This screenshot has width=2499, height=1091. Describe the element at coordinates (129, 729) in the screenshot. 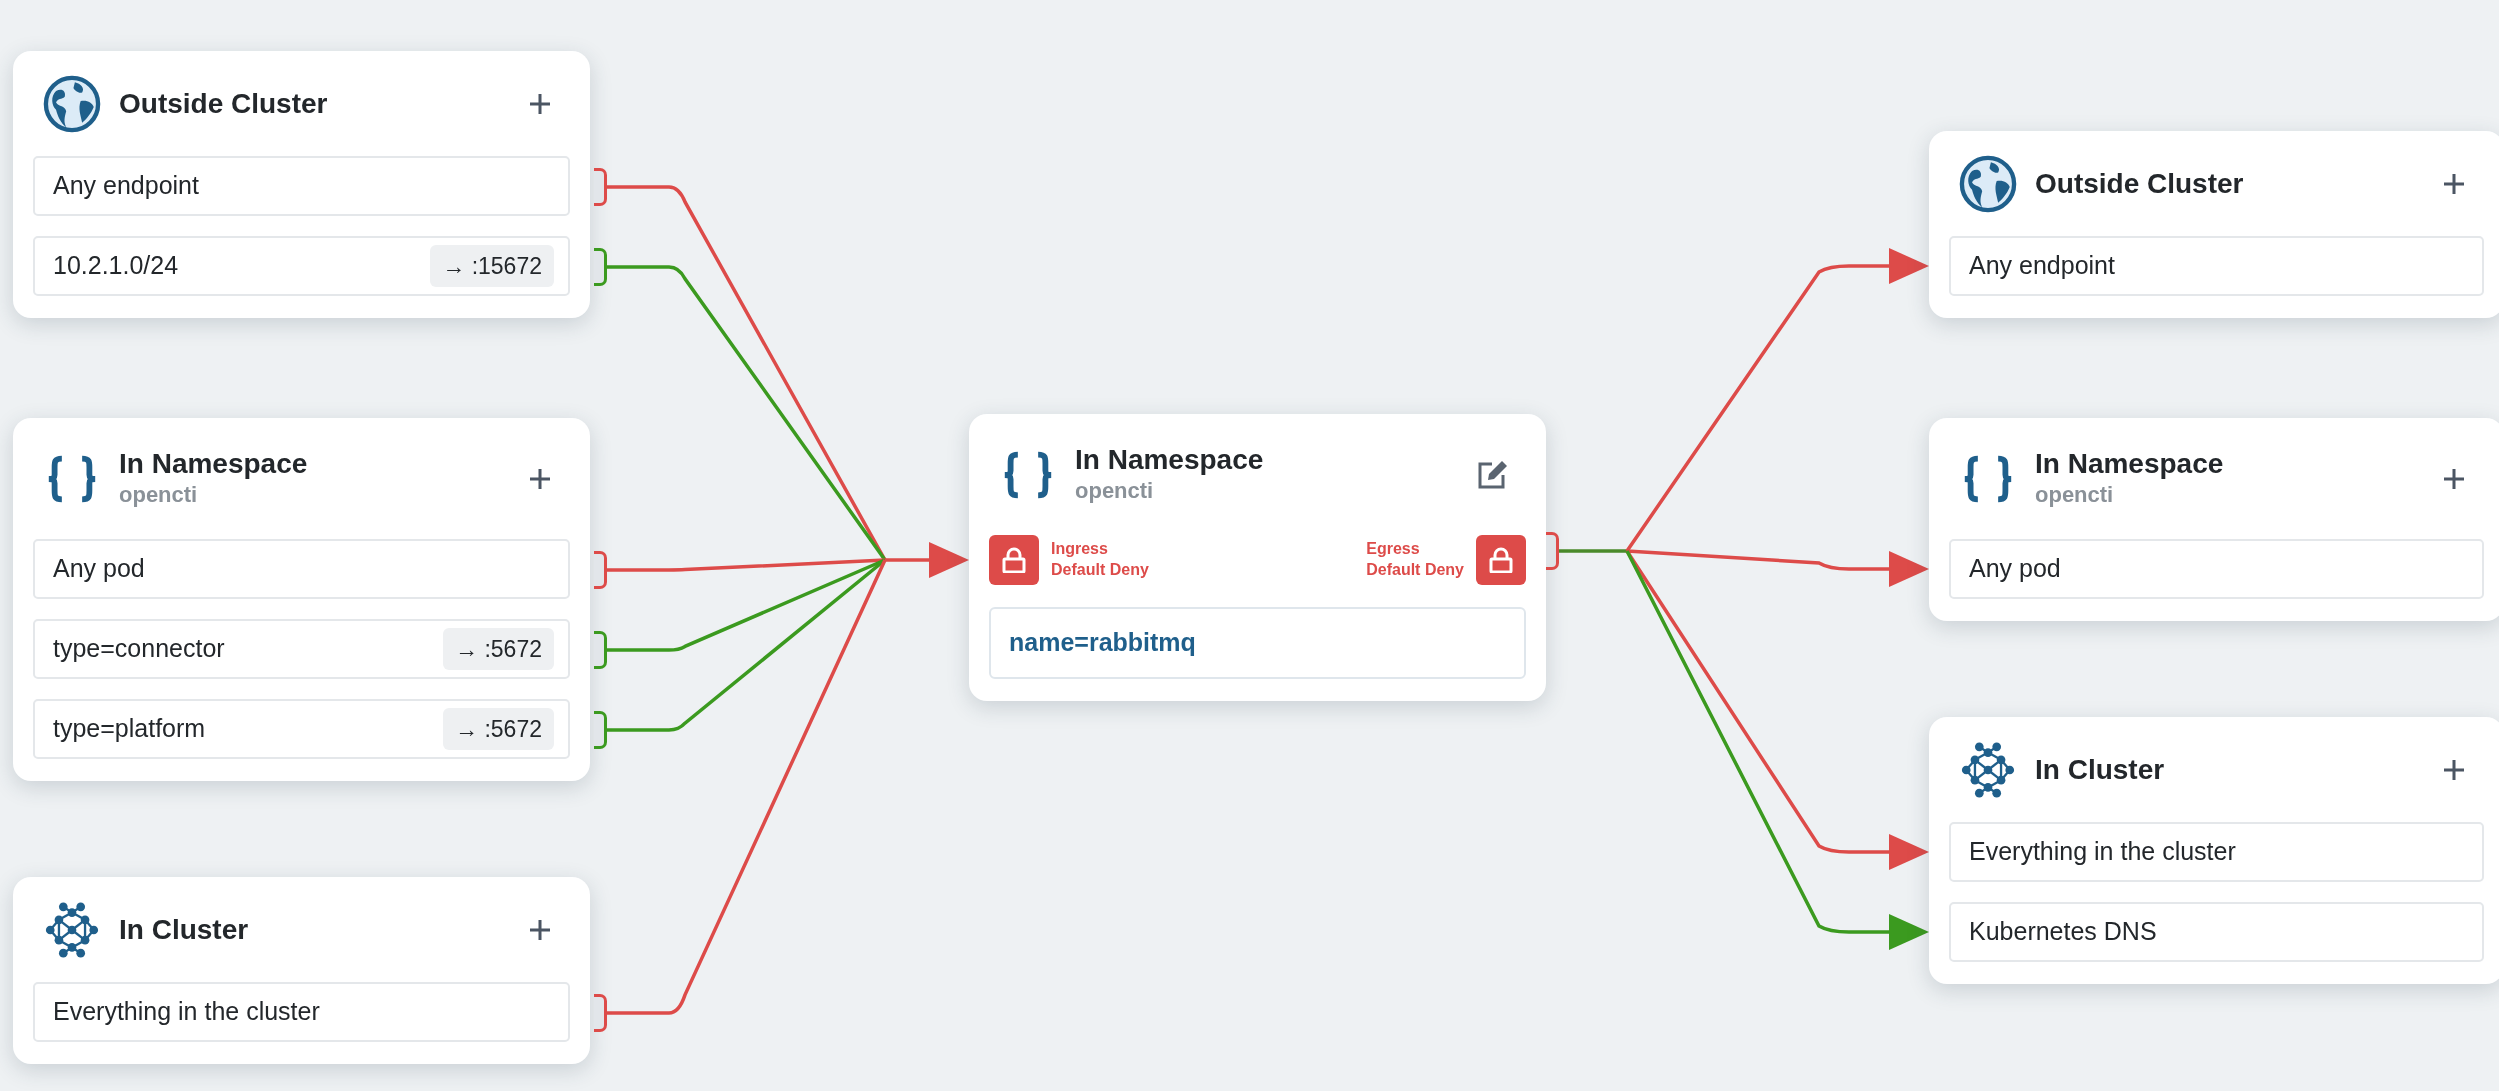

I see `rule-label: type=platform` at that location.